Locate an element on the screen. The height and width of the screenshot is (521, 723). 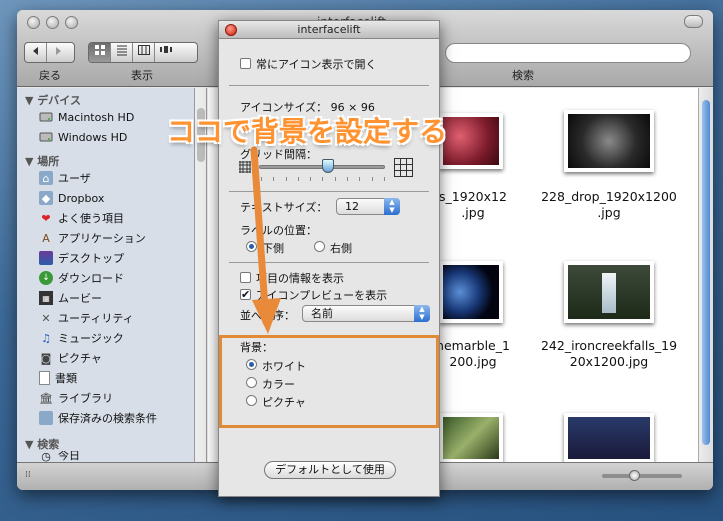
annotation-callout: ココで背景を設定する is located at coordinates (307, 131).